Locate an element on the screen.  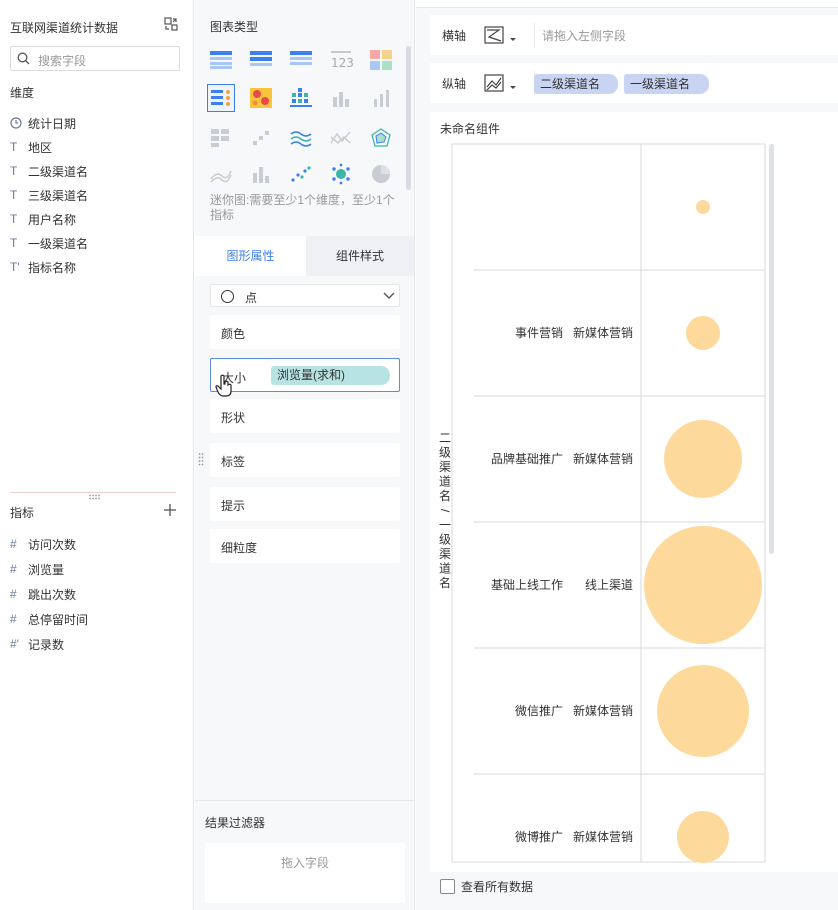
clock-icon is located at coordinates (16, 123).